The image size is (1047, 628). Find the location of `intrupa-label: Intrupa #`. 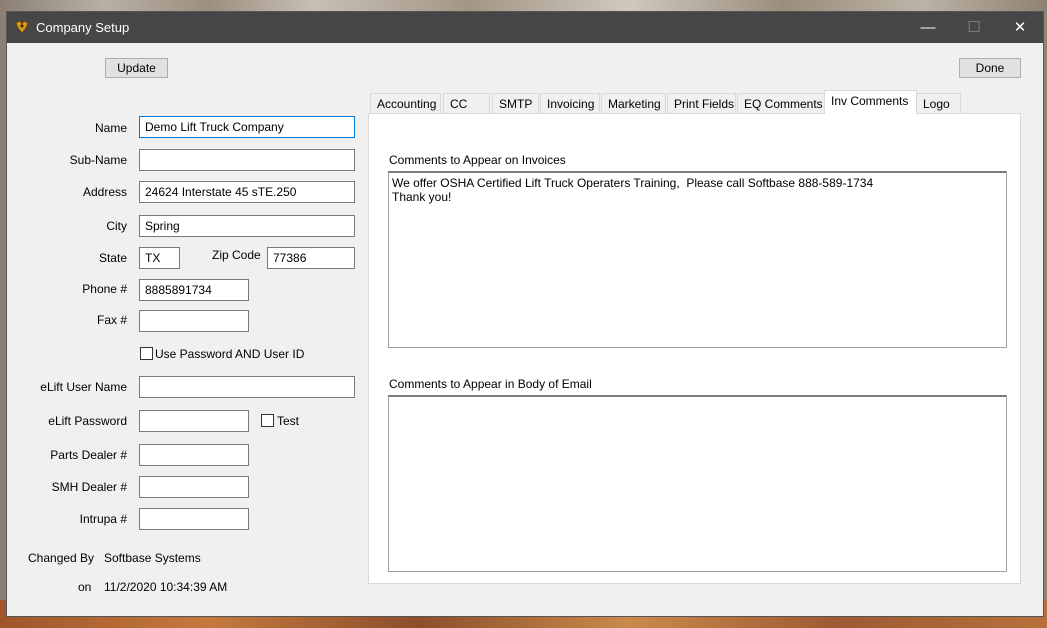

intrupa-label: Intrupa # is located at coordinates (103, 519).